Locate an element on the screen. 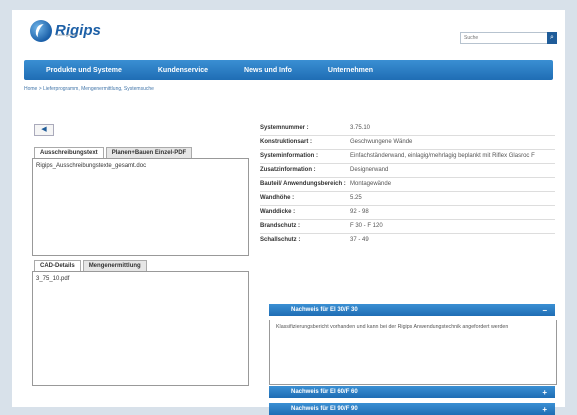  tab-mengenermittlung: Mengenermittlung is located at coordinates (114, 265).